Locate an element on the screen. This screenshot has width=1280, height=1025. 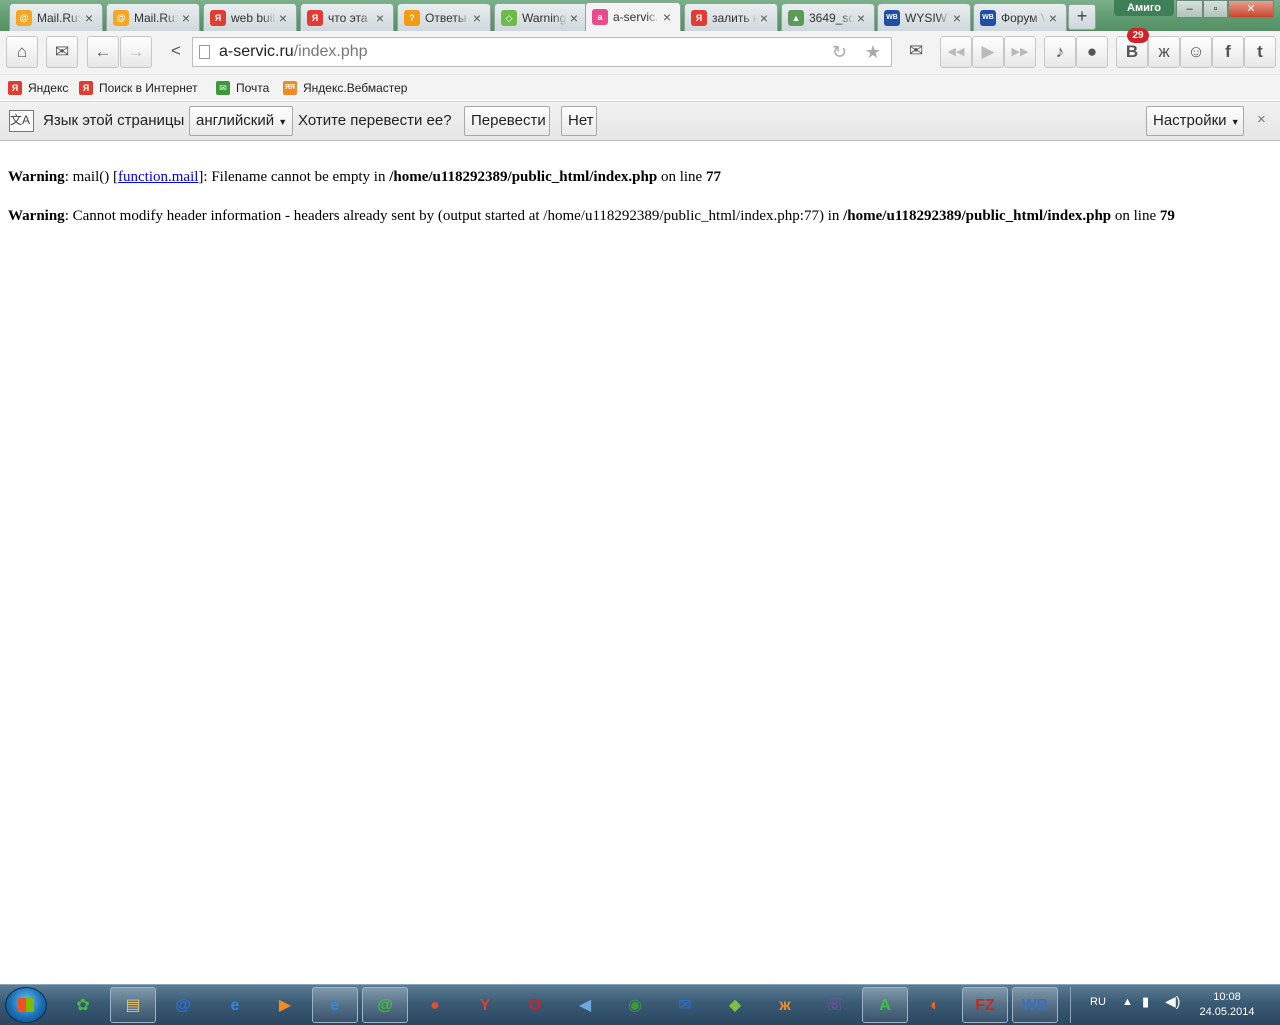
bookmark-yandex: Я Яндекс is located at coordinates (38, 88).